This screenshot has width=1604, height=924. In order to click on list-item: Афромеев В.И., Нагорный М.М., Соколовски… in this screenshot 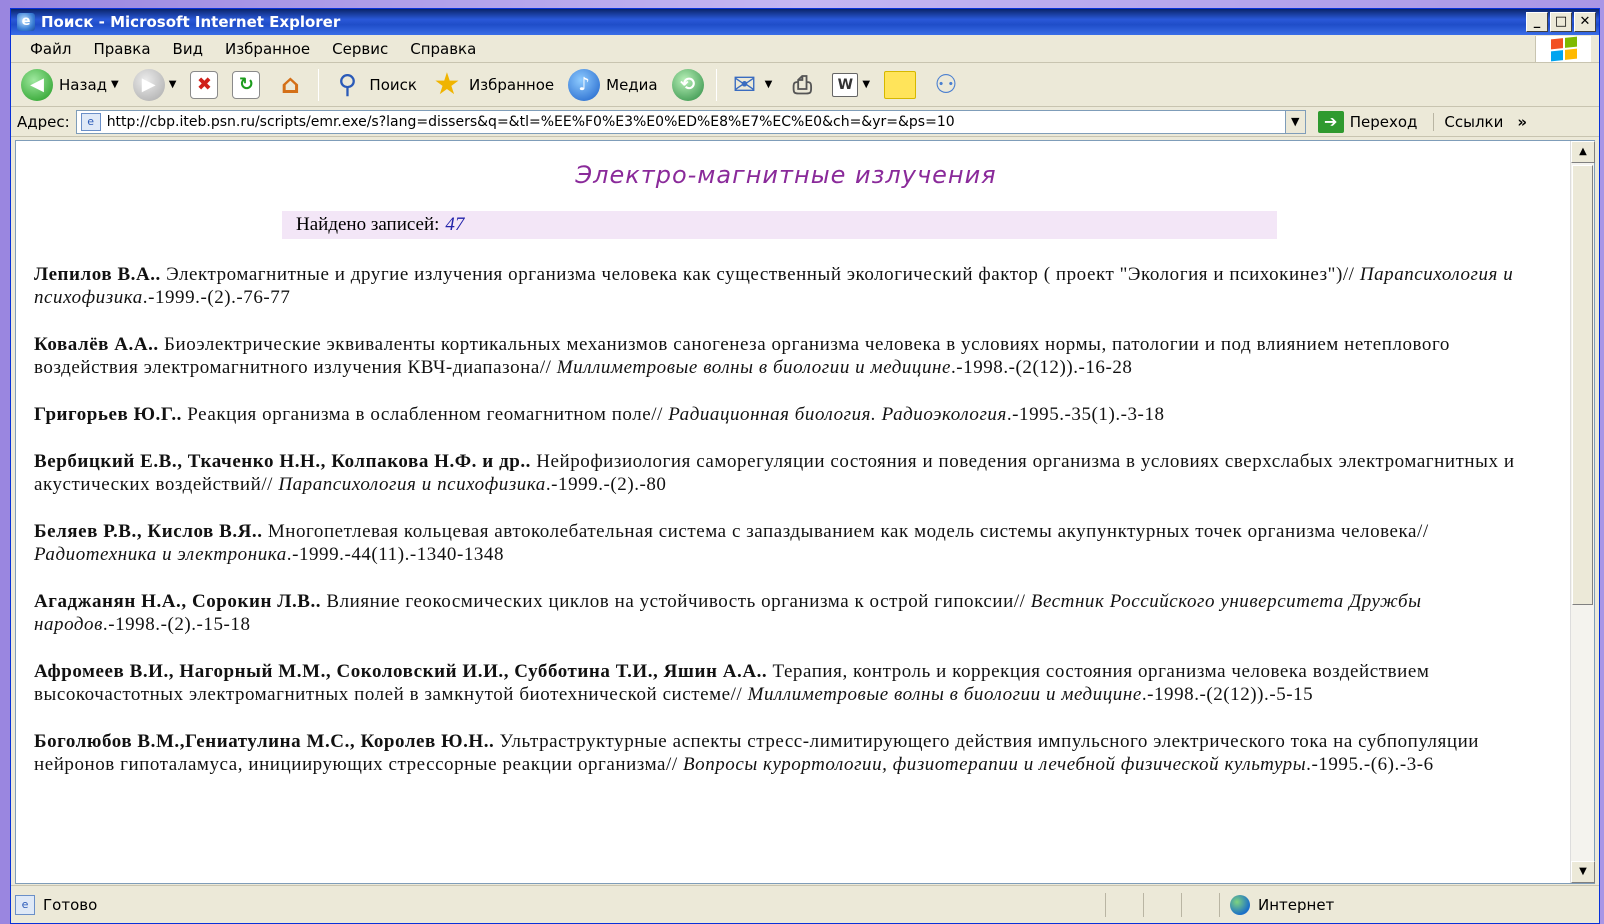, I will do `click(786, 683)`.